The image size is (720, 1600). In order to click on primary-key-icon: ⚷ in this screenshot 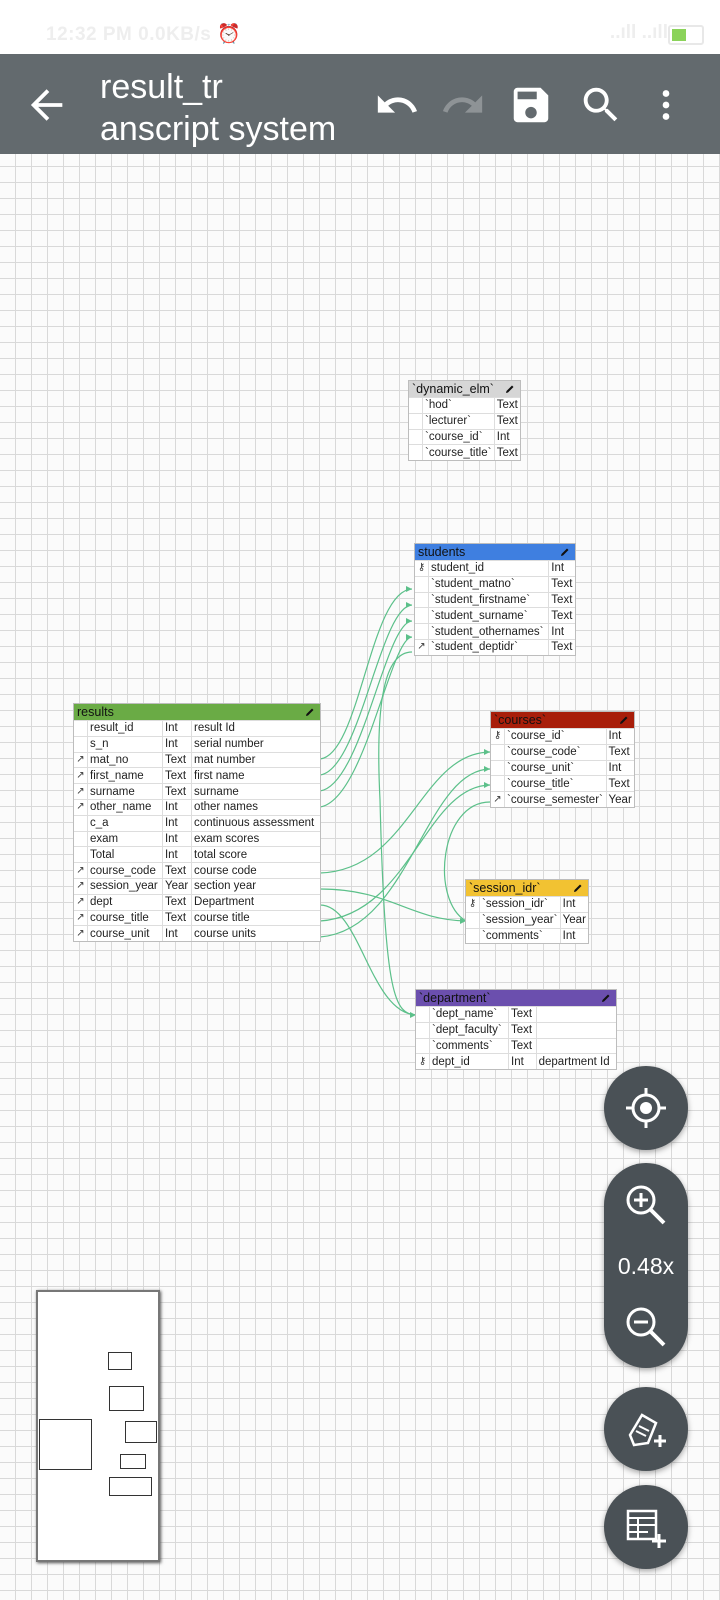, I will do `click(423, 1061)`.